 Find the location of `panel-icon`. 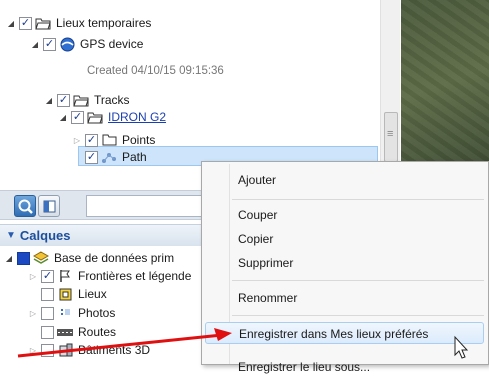

panel-icon is located at coordinates (49, 206).